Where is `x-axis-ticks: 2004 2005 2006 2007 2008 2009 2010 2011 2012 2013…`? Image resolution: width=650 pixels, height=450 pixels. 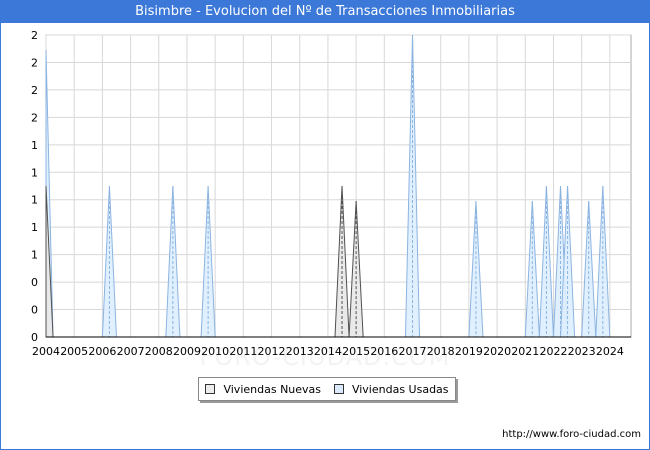 x-axis-ticks: 2004 2005 2006 2007 2008 2009 2010 2011 2012 2013… is located at coordinates (328, 351).